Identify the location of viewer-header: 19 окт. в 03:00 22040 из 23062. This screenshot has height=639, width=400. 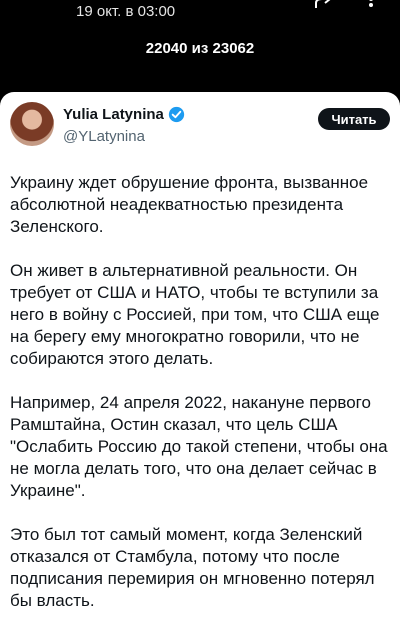
(200, 46).